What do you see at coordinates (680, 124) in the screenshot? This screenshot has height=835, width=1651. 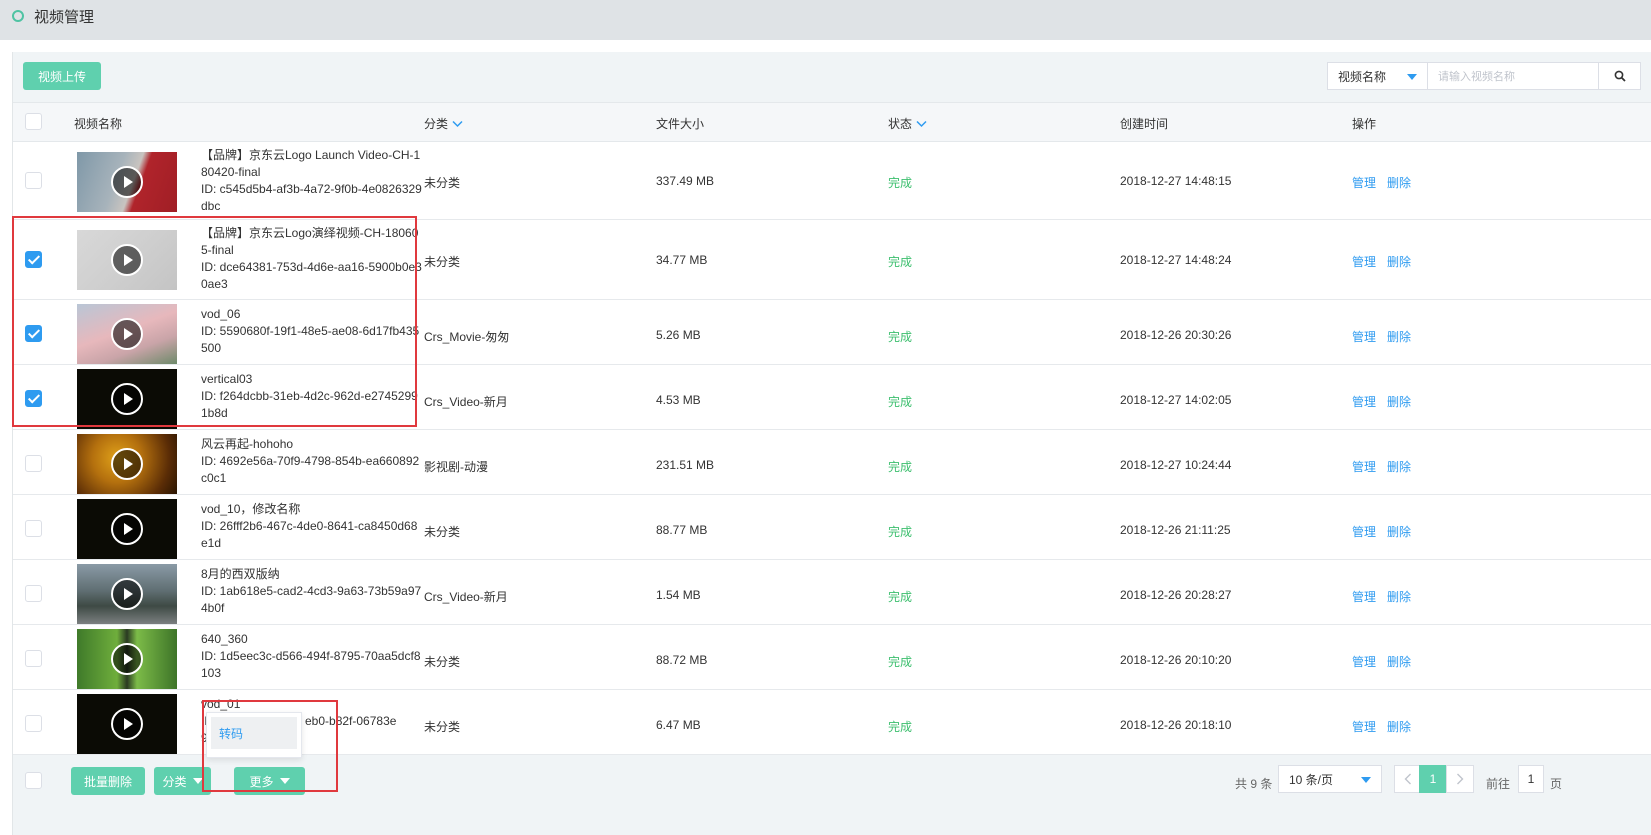 I see `col-file-size: 文件大小` at bounding box center [680, 124].